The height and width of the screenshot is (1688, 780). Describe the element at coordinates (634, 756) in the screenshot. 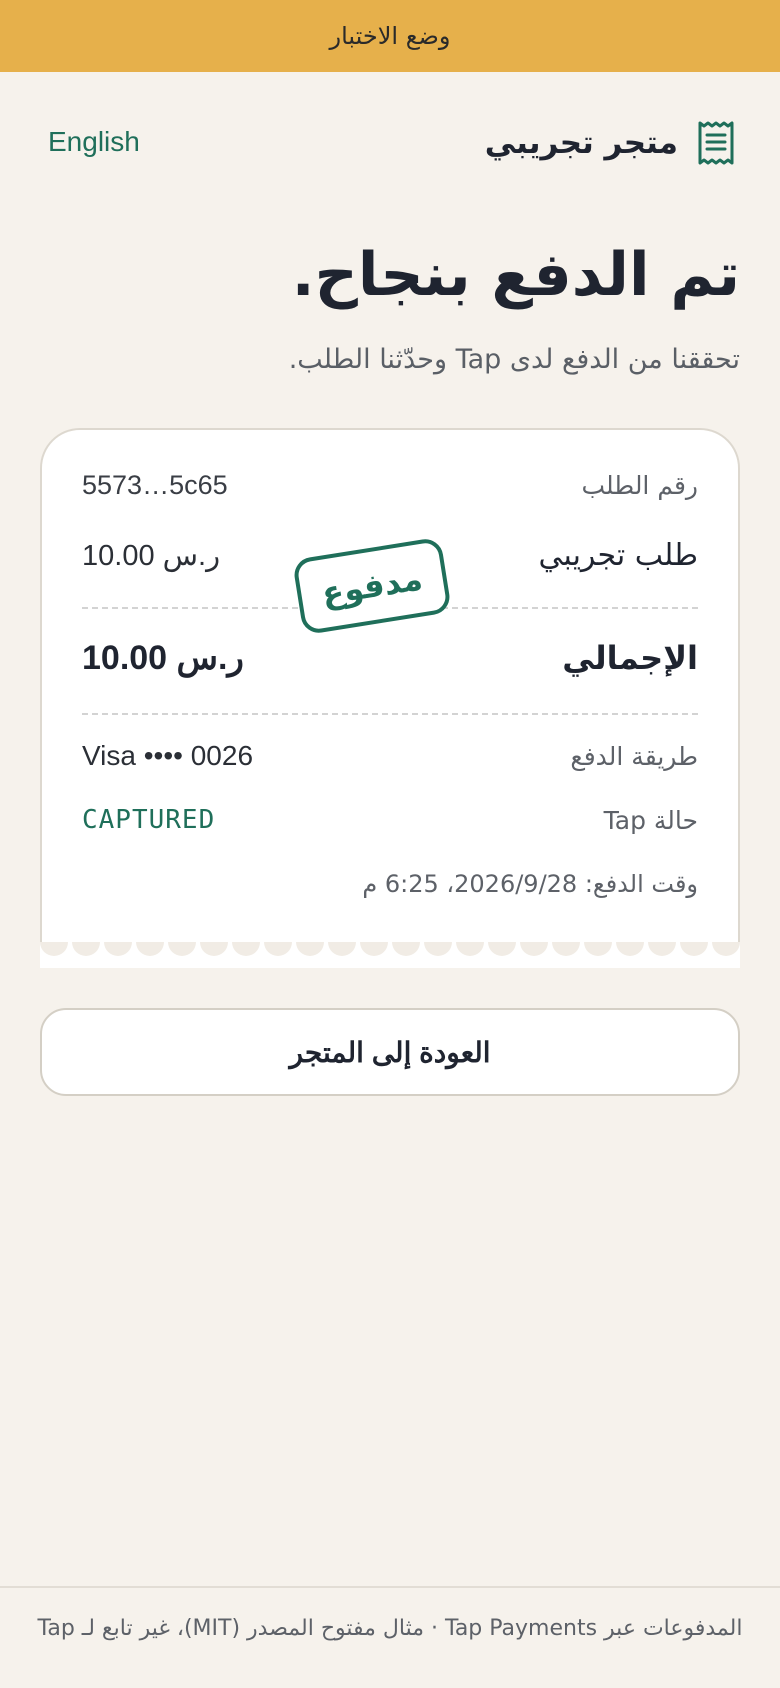

I see `payment-method-label: طريقة الدفع` at that location.